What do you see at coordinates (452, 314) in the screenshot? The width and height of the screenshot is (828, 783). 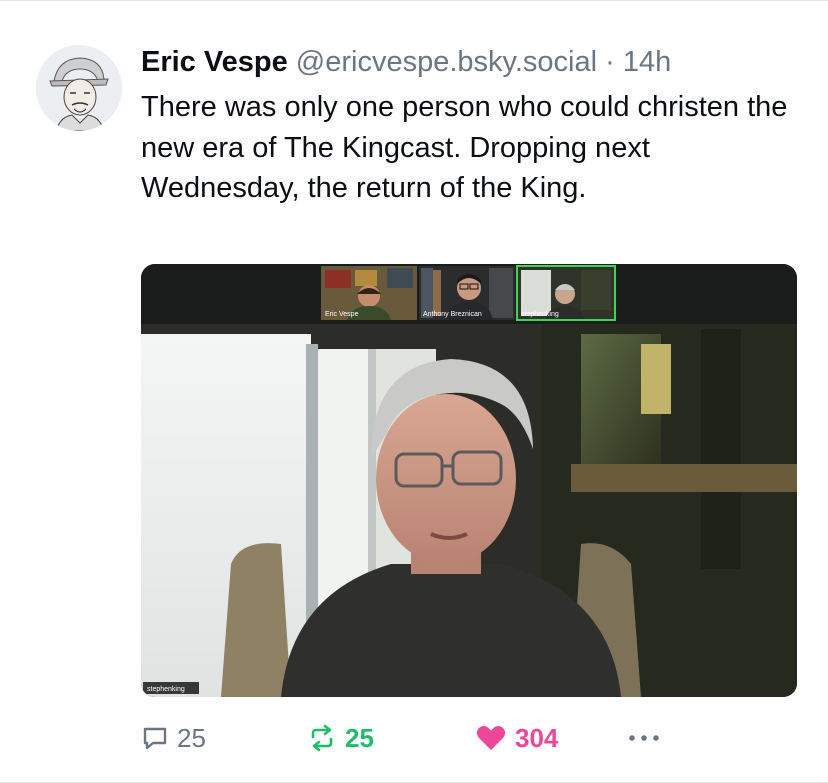 I see `participant-2-label: Anthony Breznican` at bounding box center [452, 314].